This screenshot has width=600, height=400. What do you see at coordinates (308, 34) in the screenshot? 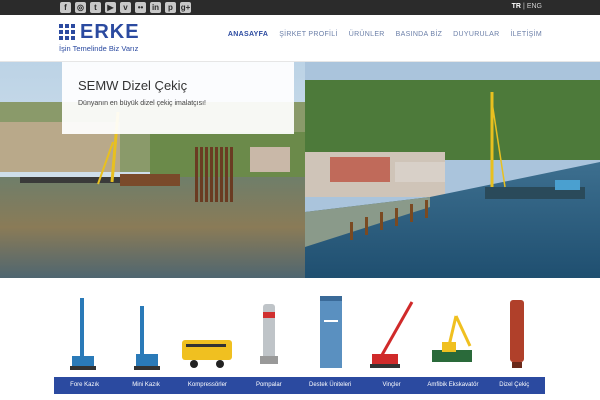
I see `nav-item-sirket-profili: ŞİRKET PROFİLİ` at bounding box center [308, 34].